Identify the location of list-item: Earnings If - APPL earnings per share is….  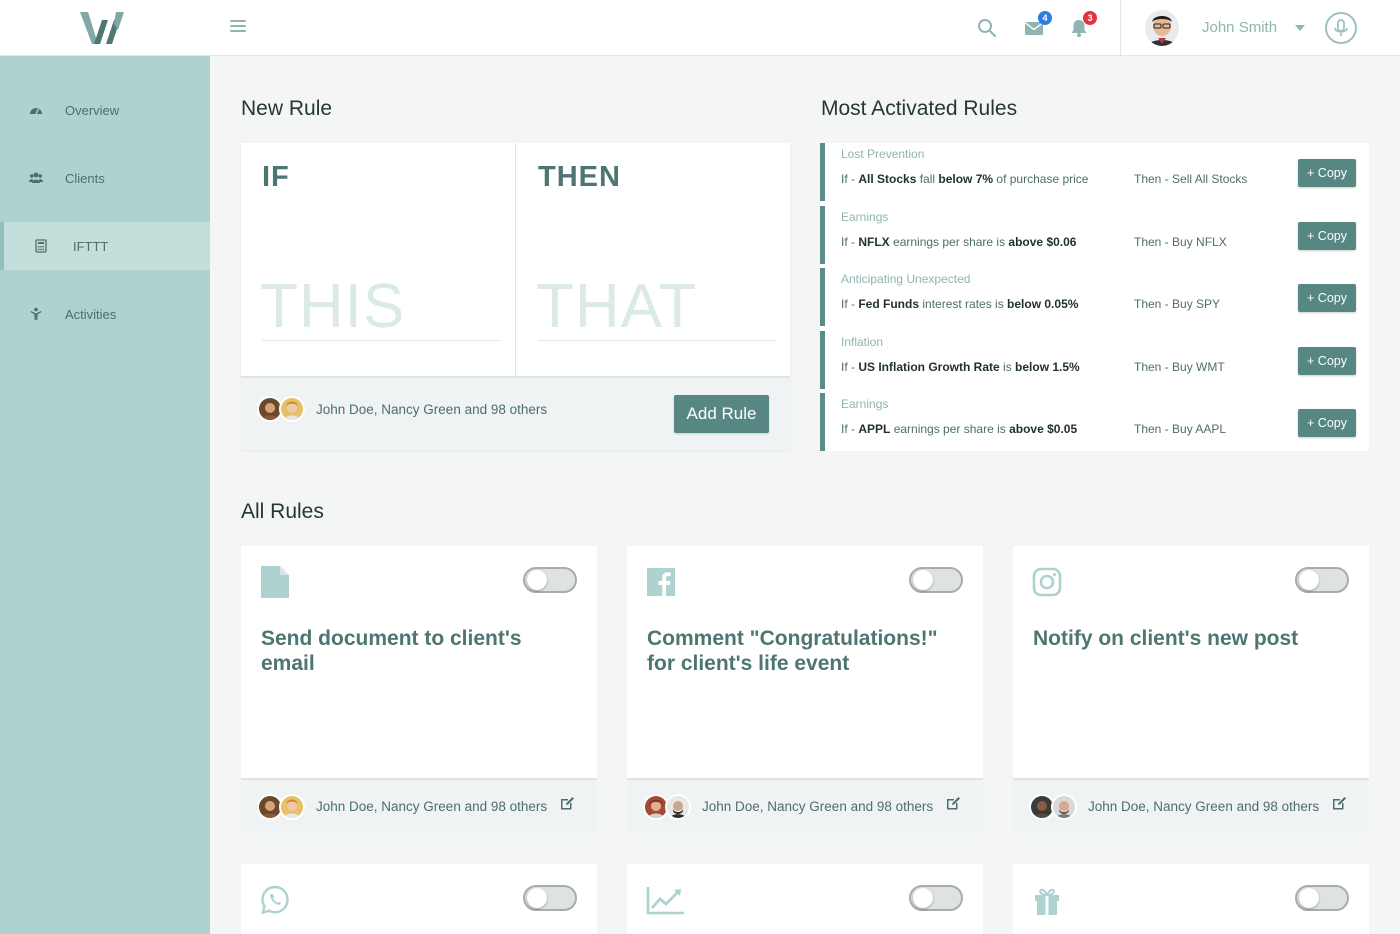
(1094, 422).